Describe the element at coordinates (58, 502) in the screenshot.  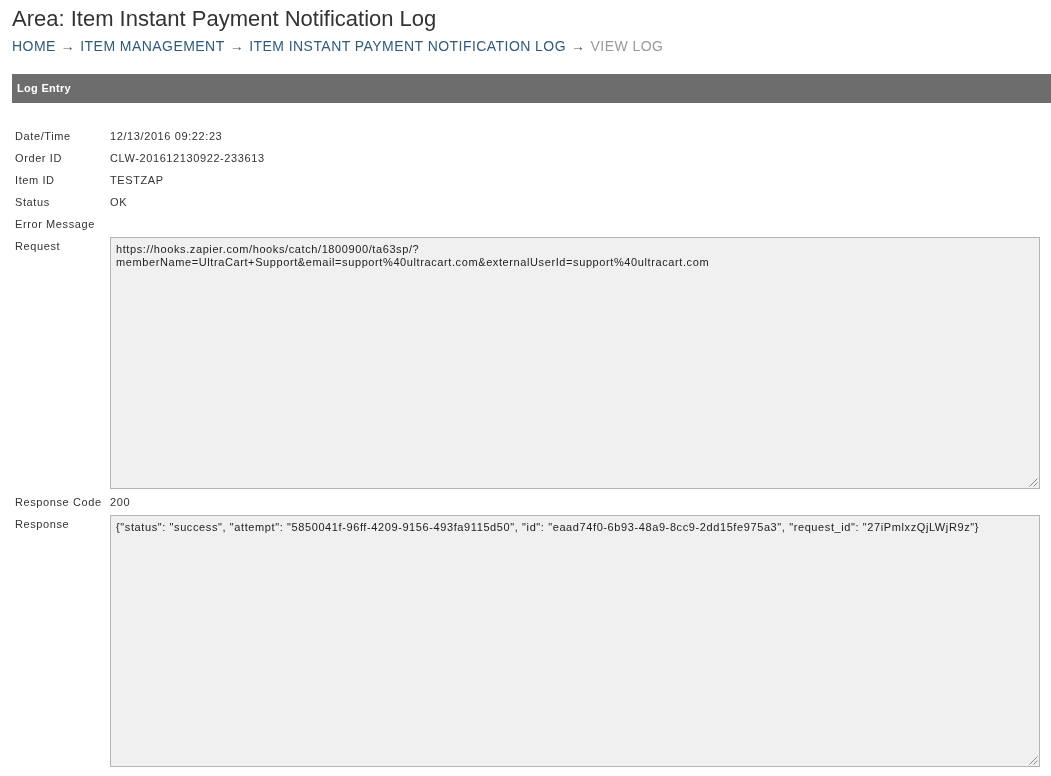
I see `field-label: Response Code` at that location.